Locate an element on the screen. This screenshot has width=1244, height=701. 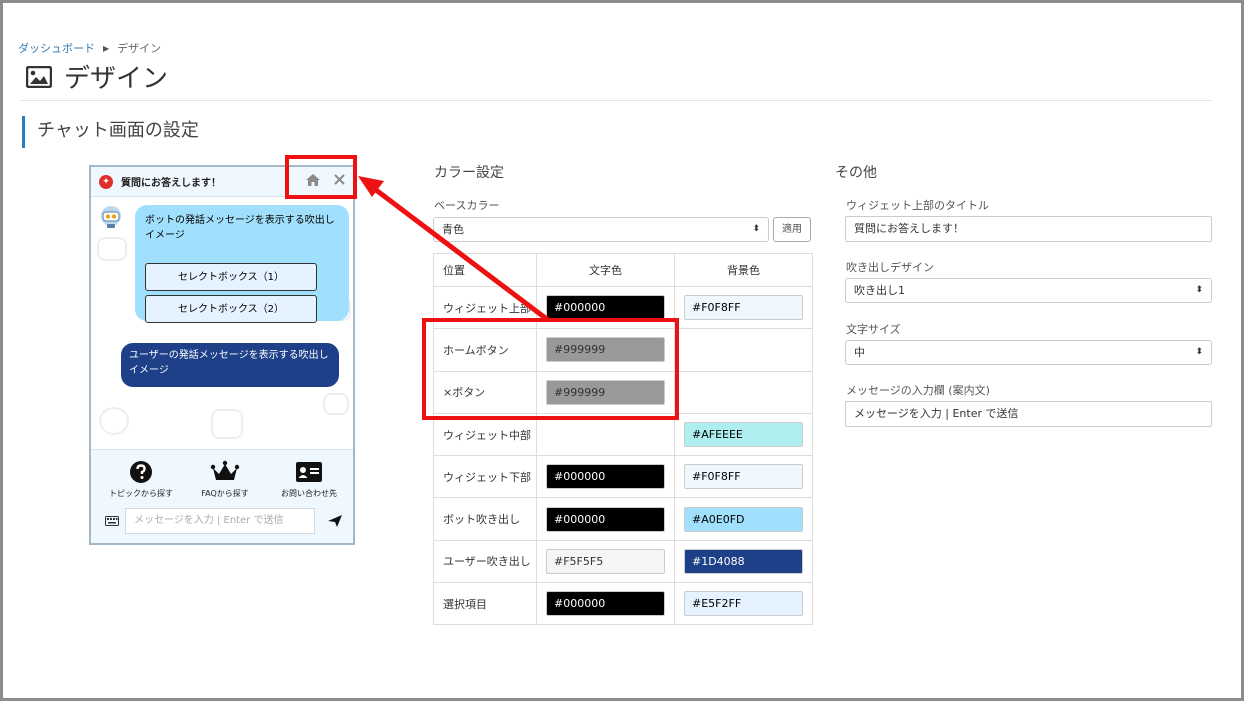
breadcrumb-dashboard-link: ダッシュボード is located at coordinates (56, 48).